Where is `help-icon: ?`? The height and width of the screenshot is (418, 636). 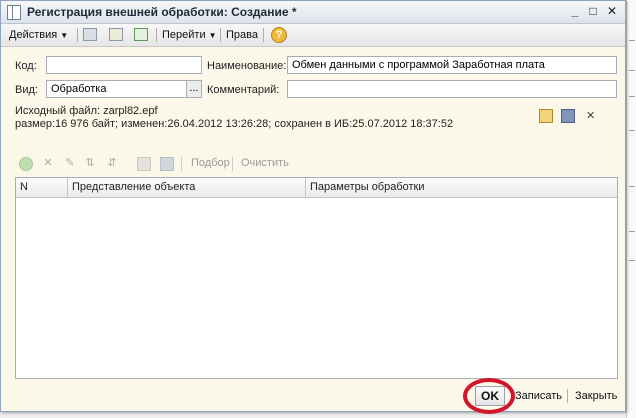
help-icon: ? is located at coordinates (279, 35).